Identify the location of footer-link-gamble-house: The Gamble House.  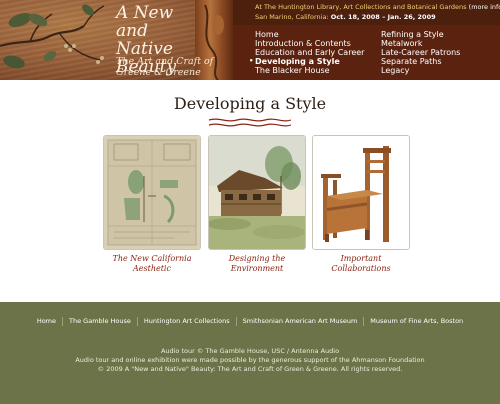
(99, 321).